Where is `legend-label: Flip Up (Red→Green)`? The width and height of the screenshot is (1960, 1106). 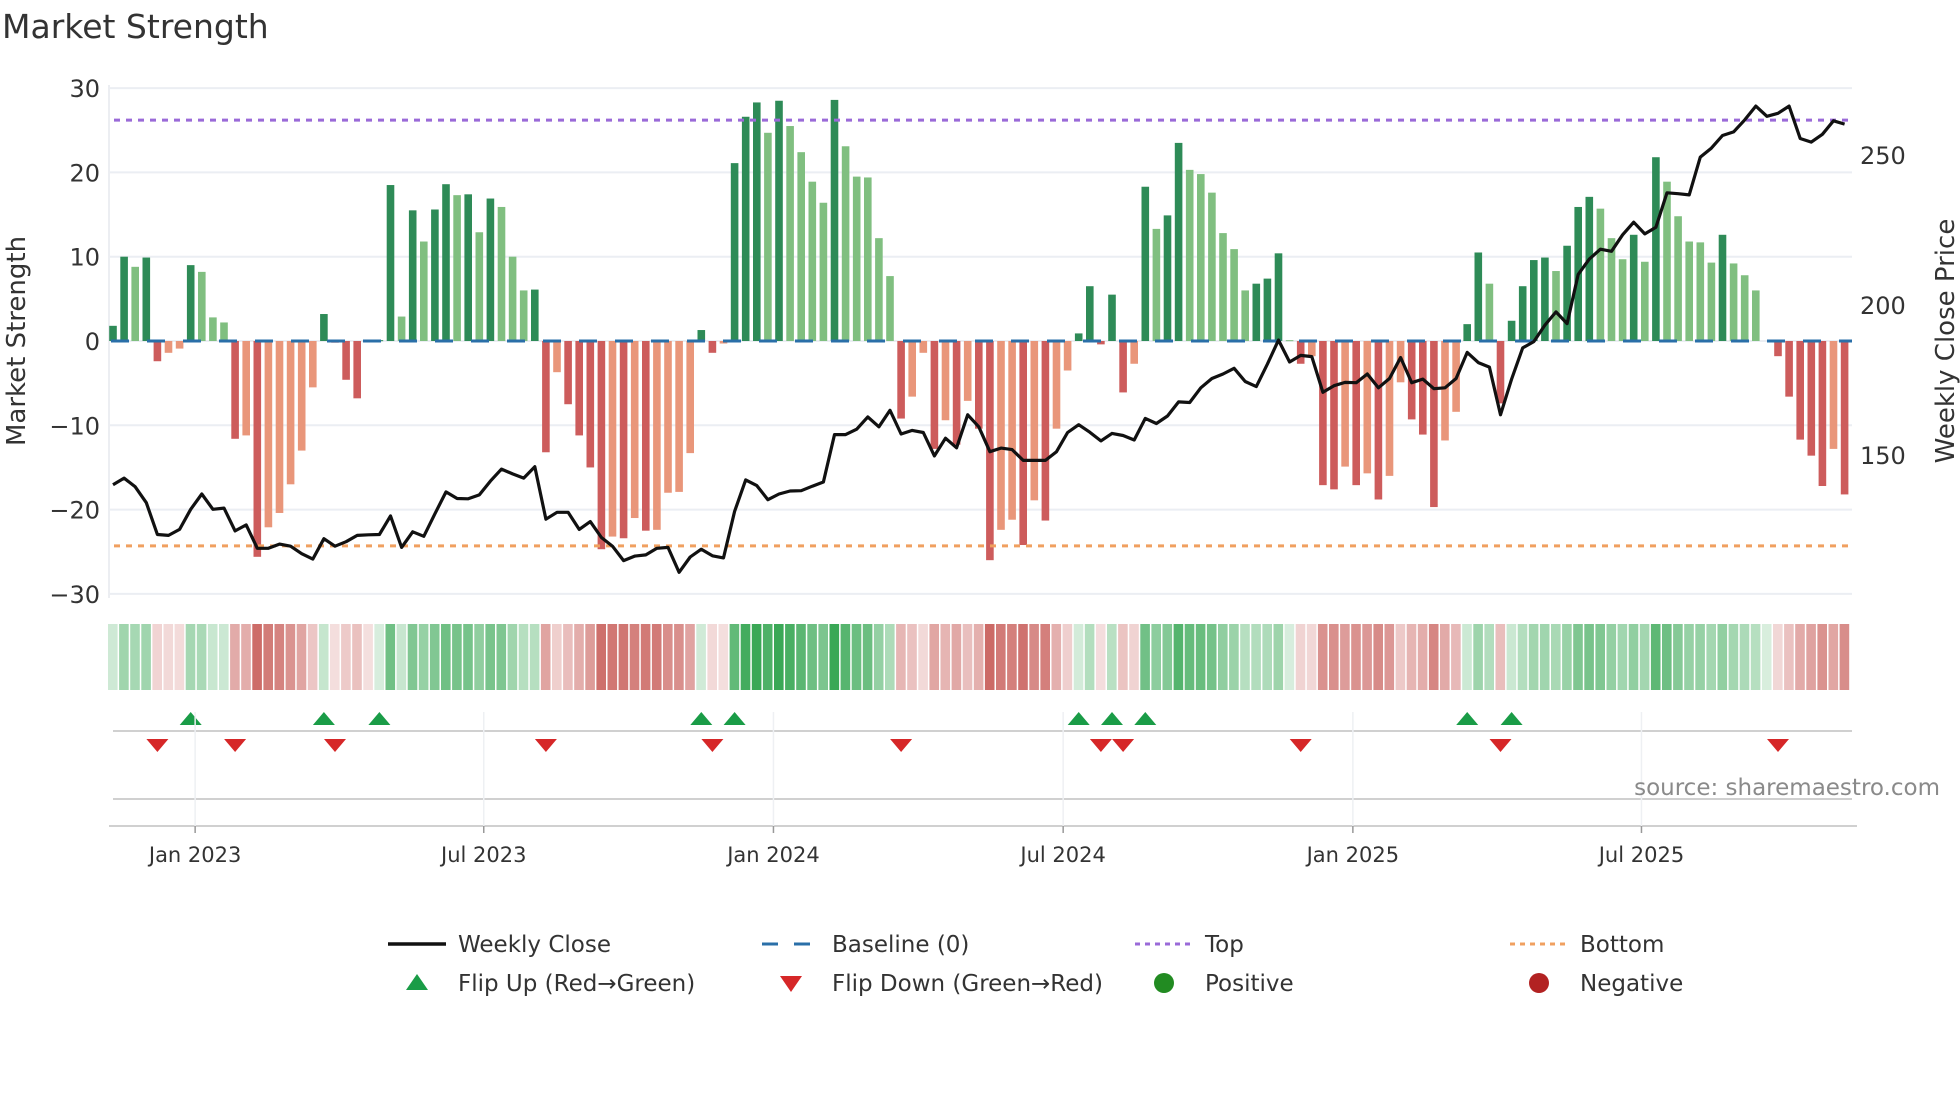
legend-label: Flip Up (Red→Green) is located at coordinates (576, 984).